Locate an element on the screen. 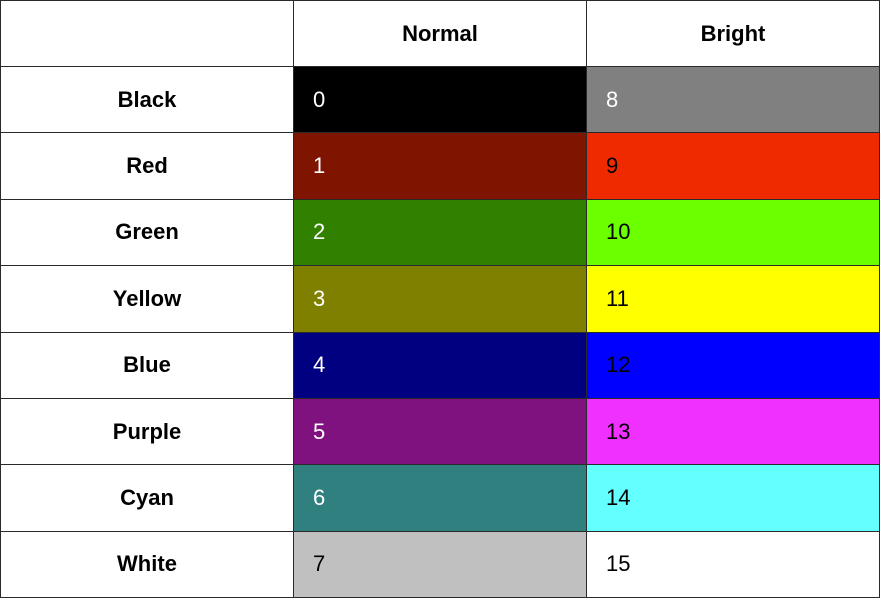 The height and width of the screenshot is (598, 880). table-row: White 7 15 is located at coordinates (440, 564).